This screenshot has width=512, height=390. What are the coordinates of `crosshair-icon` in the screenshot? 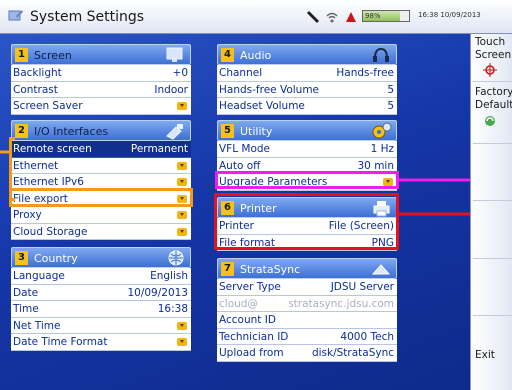 It's located at (490, 70).